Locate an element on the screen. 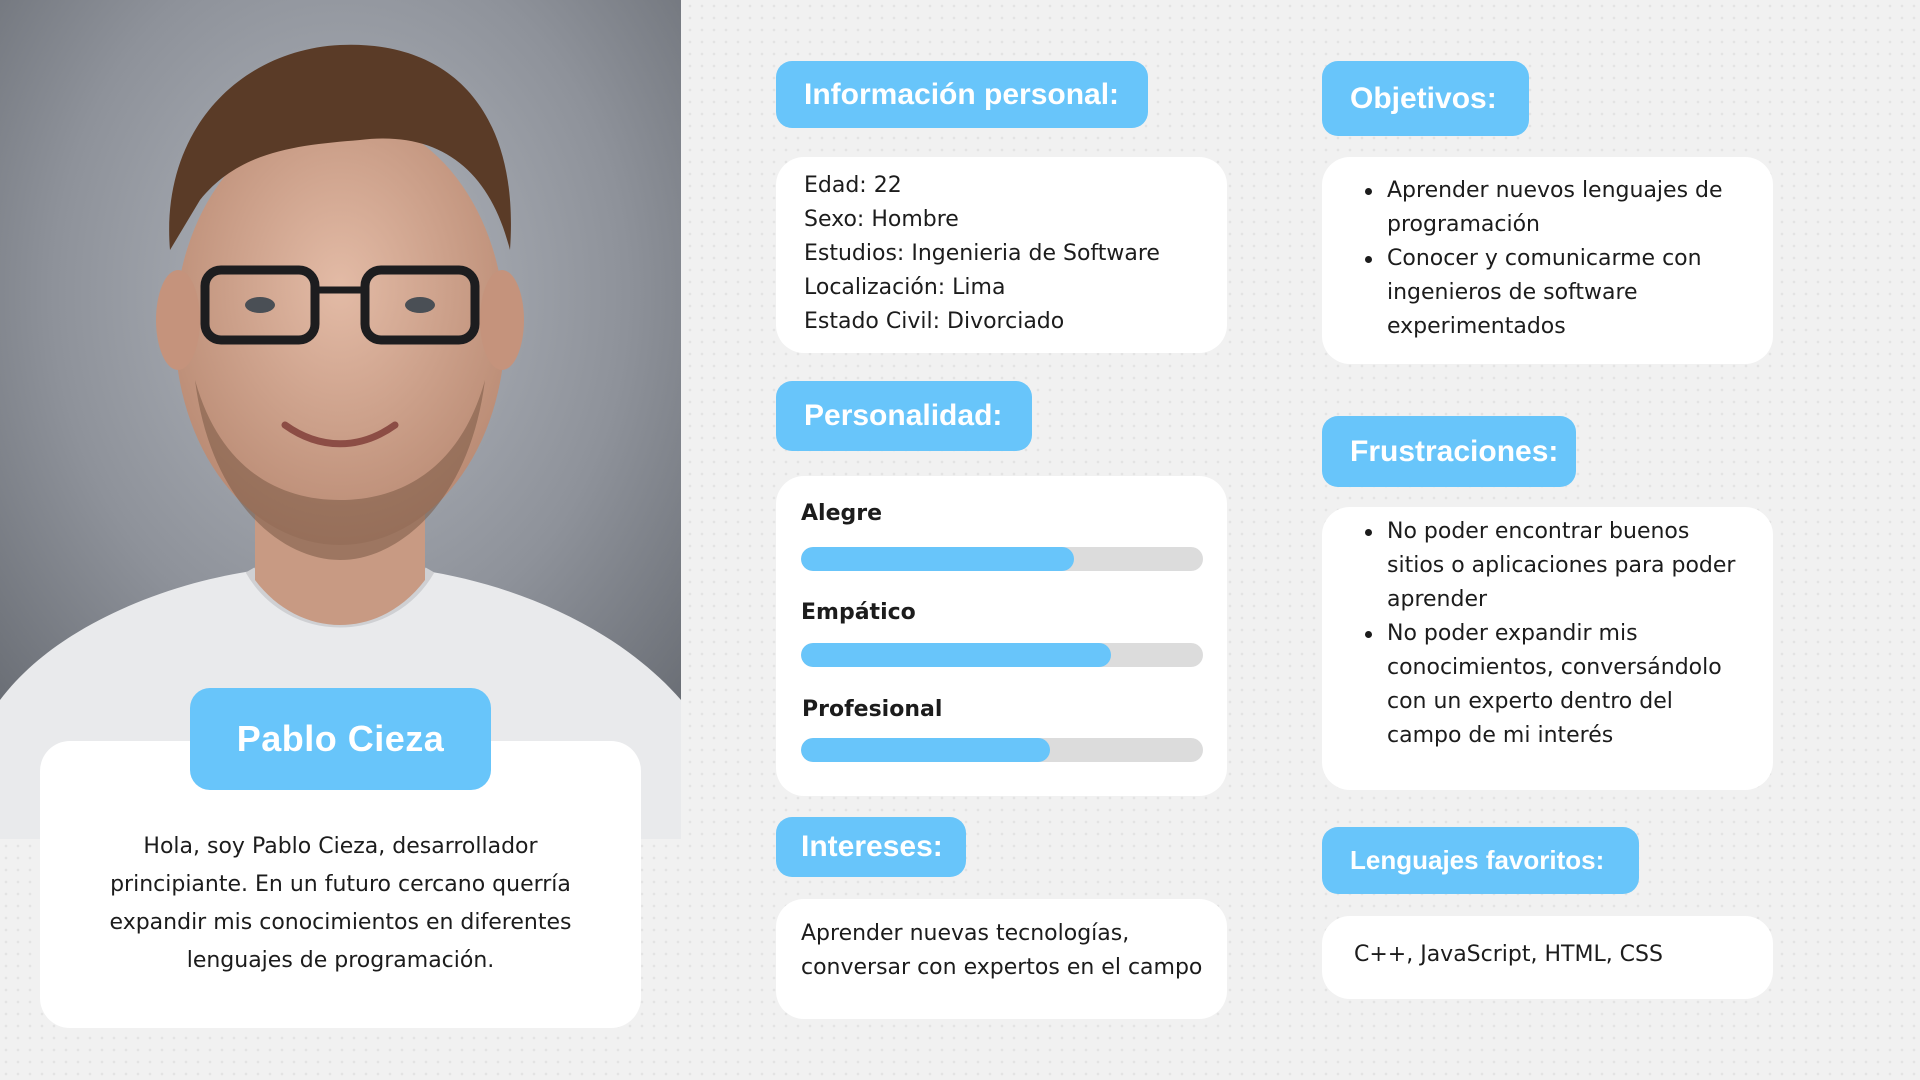  trait-label: Profesional is located at coordinates (872, 709).